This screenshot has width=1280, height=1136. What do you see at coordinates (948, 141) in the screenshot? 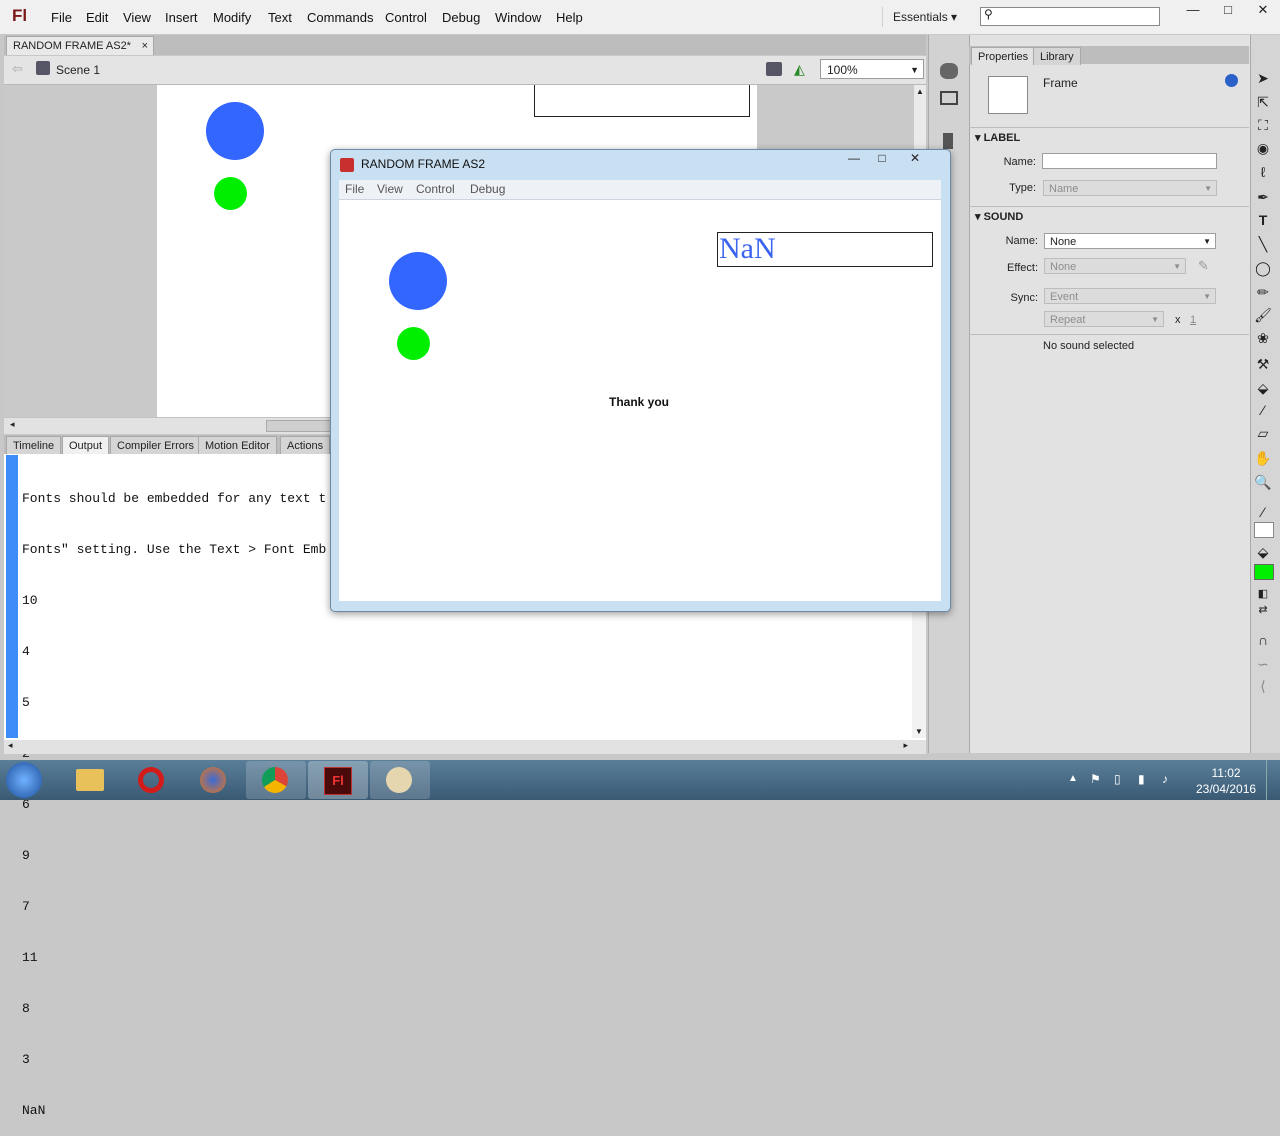
I see `align-panel-icon` at bounding box center [948, 141].